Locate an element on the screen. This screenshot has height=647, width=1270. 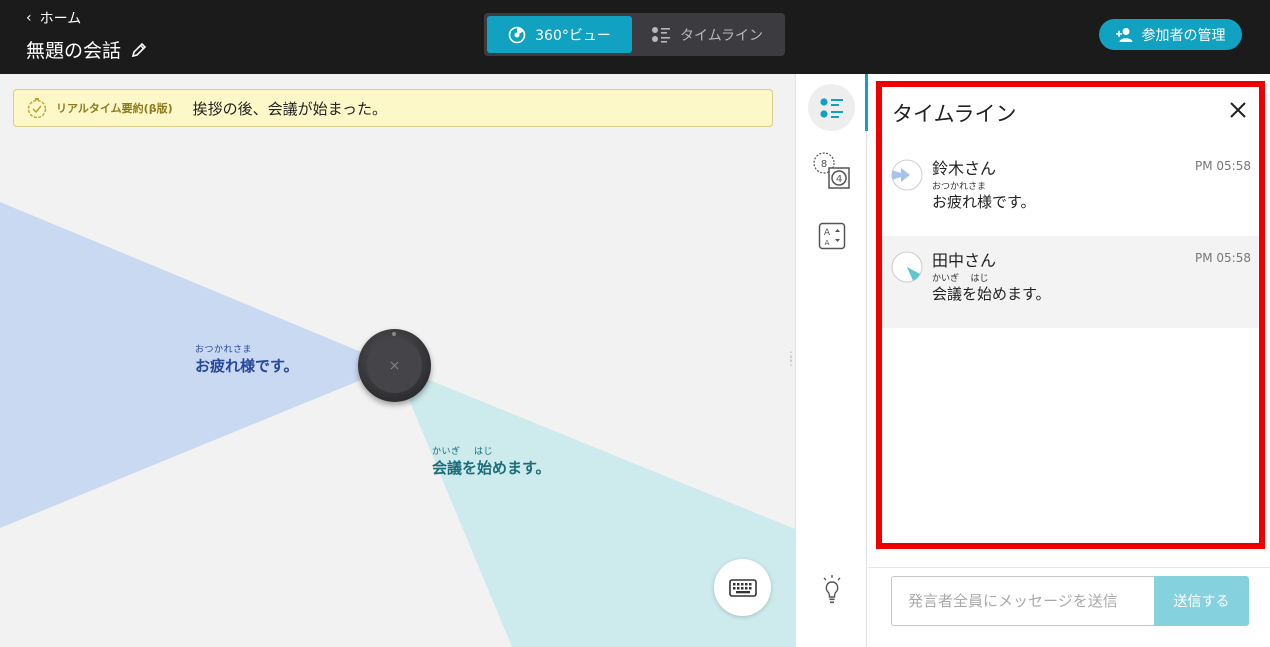
device-count-icon: 8 4 is located at coordinates (831, 170).